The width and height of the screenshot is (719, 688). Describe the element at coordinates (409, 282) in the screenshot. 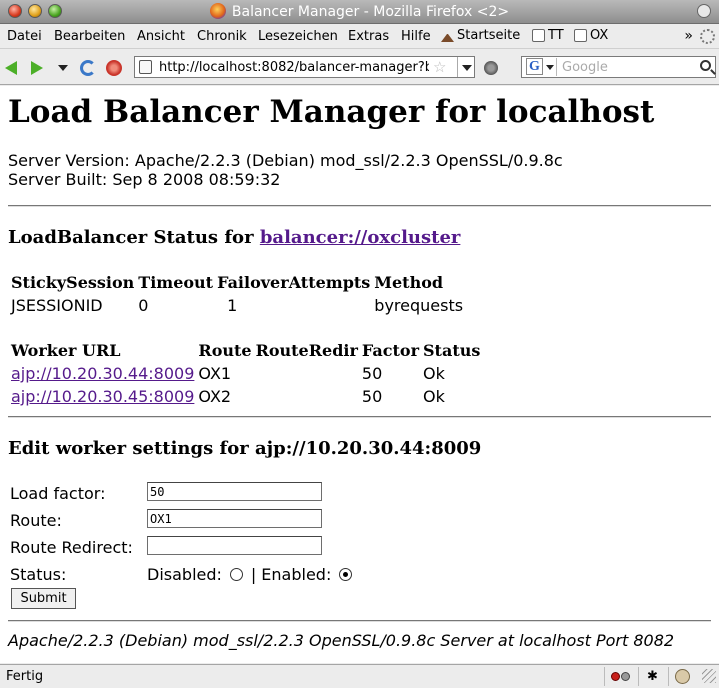

I see `column-header: Method` at that location.